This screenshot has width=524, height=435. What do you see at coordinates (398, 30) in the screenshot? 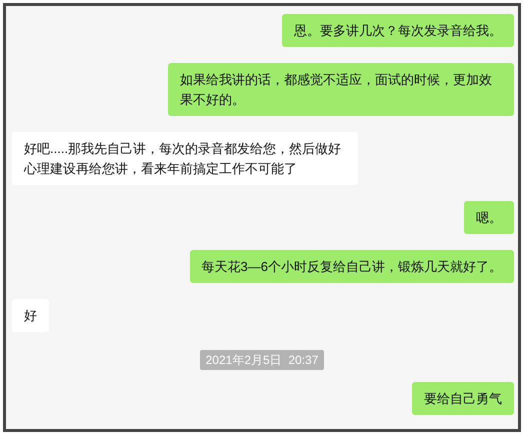
I see `sent-message-bubble: 恩。要多讲几次？每次发录音给我。` at bounding box center [398, 30].